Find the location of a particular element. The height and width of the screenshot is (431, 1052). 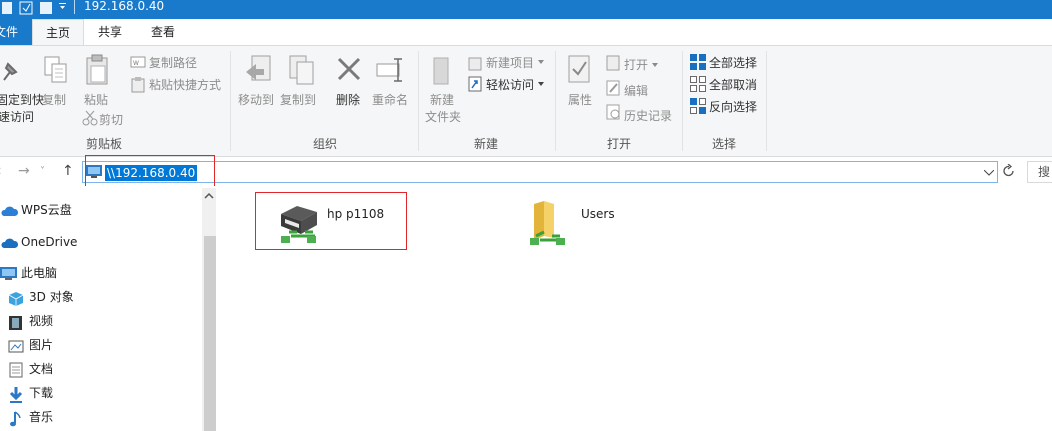

copy-to-label: 复制到 is located at coordinates (298, 100).